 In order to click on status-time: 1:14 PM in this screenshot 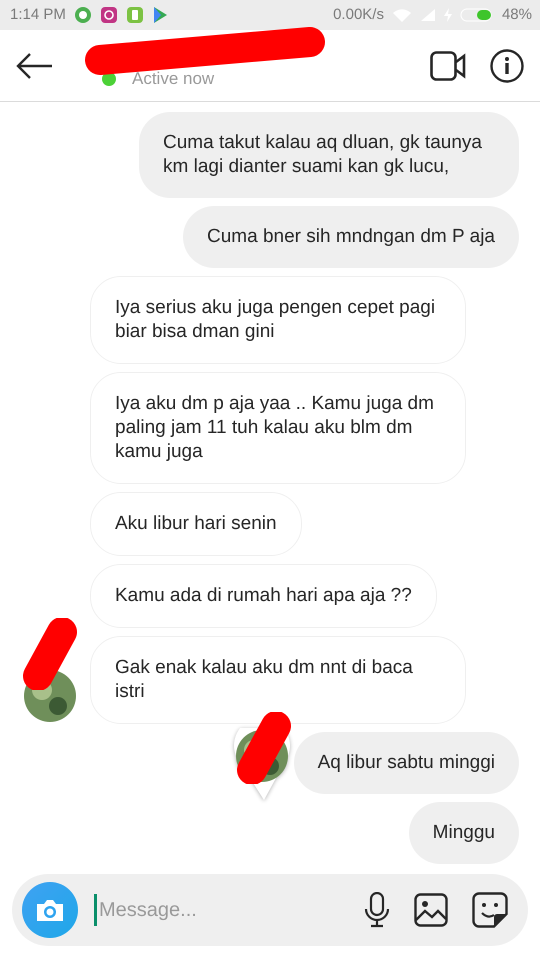, I will do `click(38, 14)`.